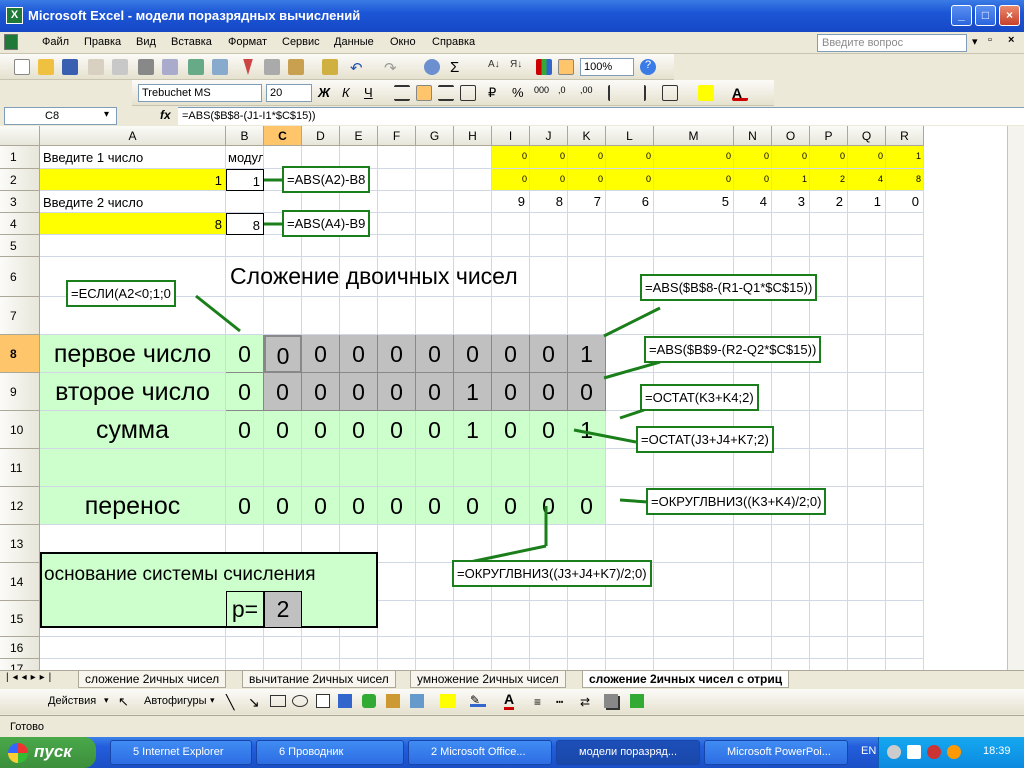  What do you see at coordinates (520, 93) in the screenshot?
I see `percent-icon: %` at bounding box center [520, 93].